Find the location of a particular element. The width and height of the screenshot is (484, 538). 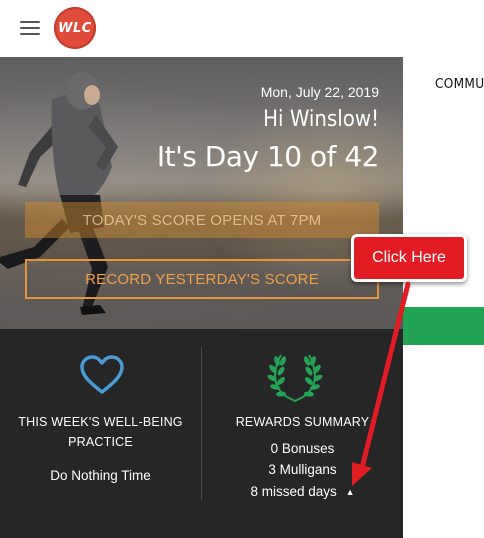

day-counter: It's Day 10 of 42 is located at coordinates (268, 156).